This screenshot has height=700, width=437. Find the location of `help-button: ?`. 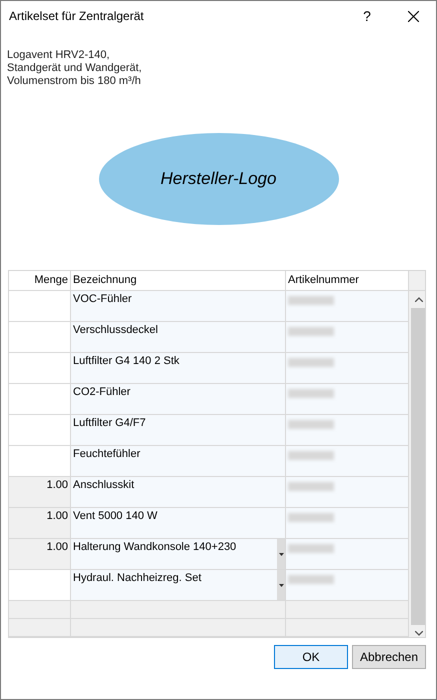

help-button: ? is located at coordinates (367, 16).